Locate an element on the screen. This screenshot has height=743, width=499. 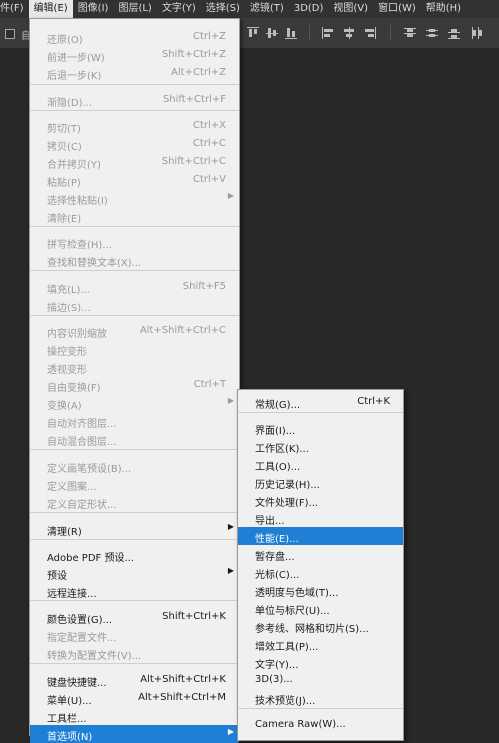
distribute-bottom-icon is located at coordinates (454, 33).